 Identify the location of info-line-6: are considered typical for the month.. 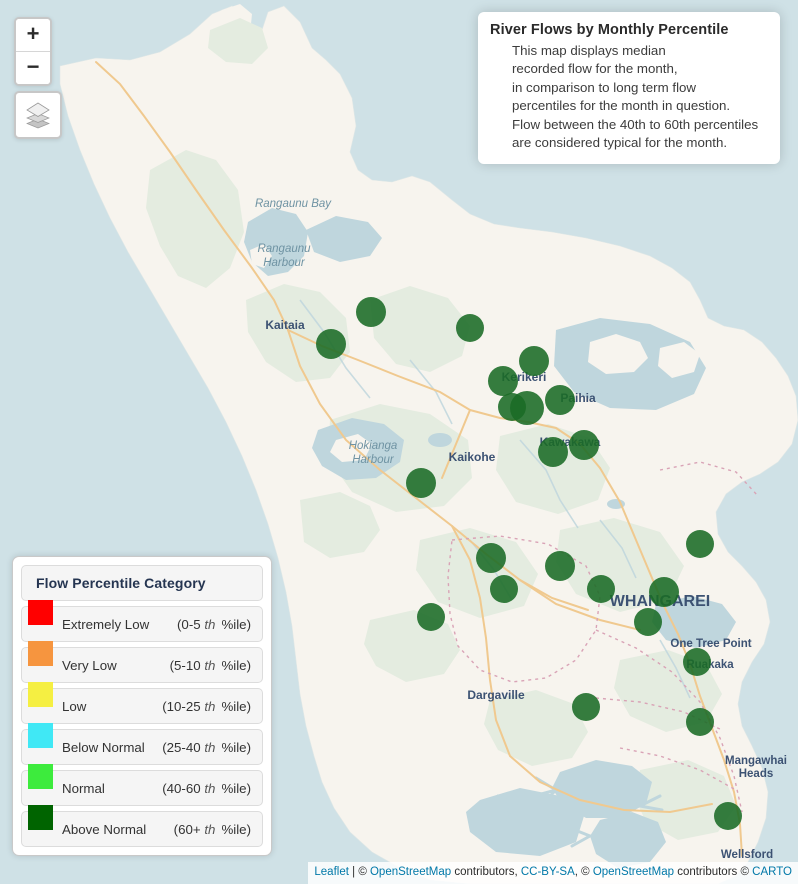
(620, 143).